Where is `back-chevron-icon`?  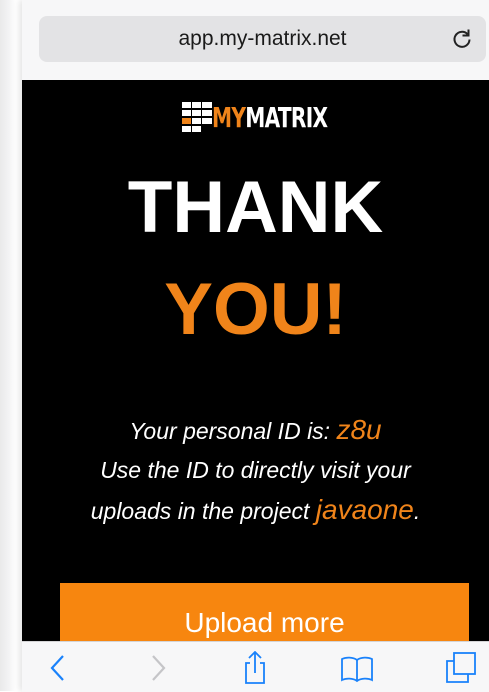
back-chevron-icon is located at coordinates (59, 668).